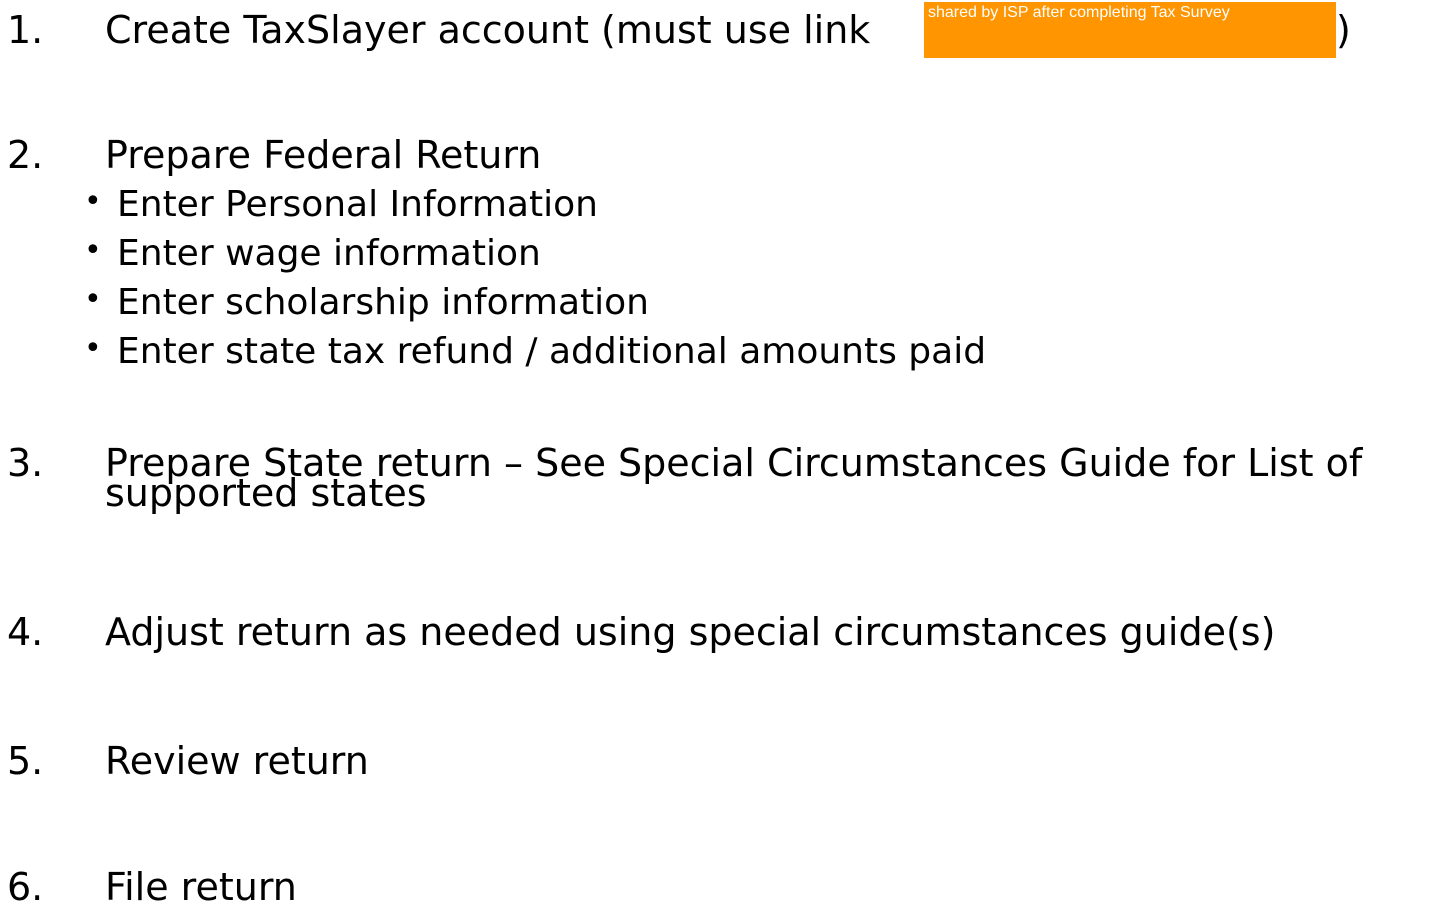 This screenshot has height=909, width=1455. Describe the element at coordinates (323, 155) in the screenshot. I see `step-text: Prepare Federal Return` at that location.